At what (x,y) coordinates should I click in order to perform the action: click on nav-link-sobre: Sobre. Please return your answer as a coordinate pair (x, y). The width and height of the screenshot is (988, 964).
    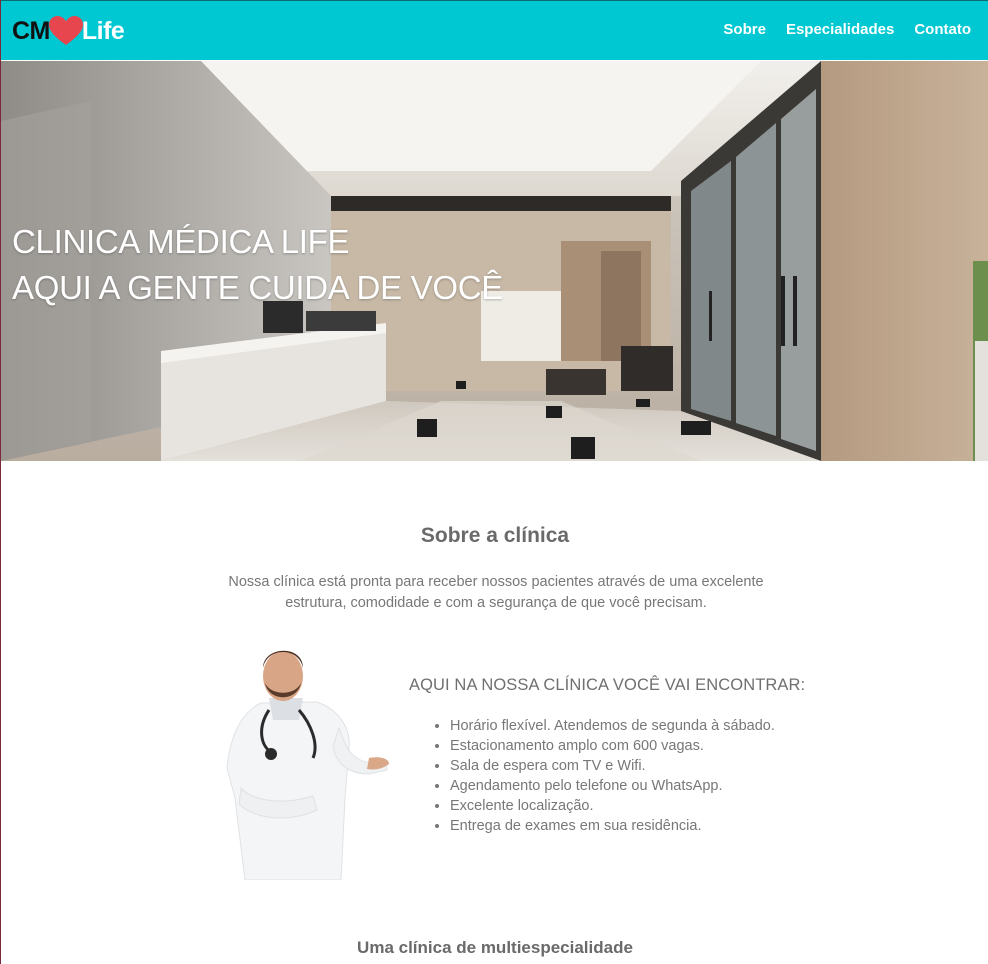
    Looking at the image, I should click on (744, 29).